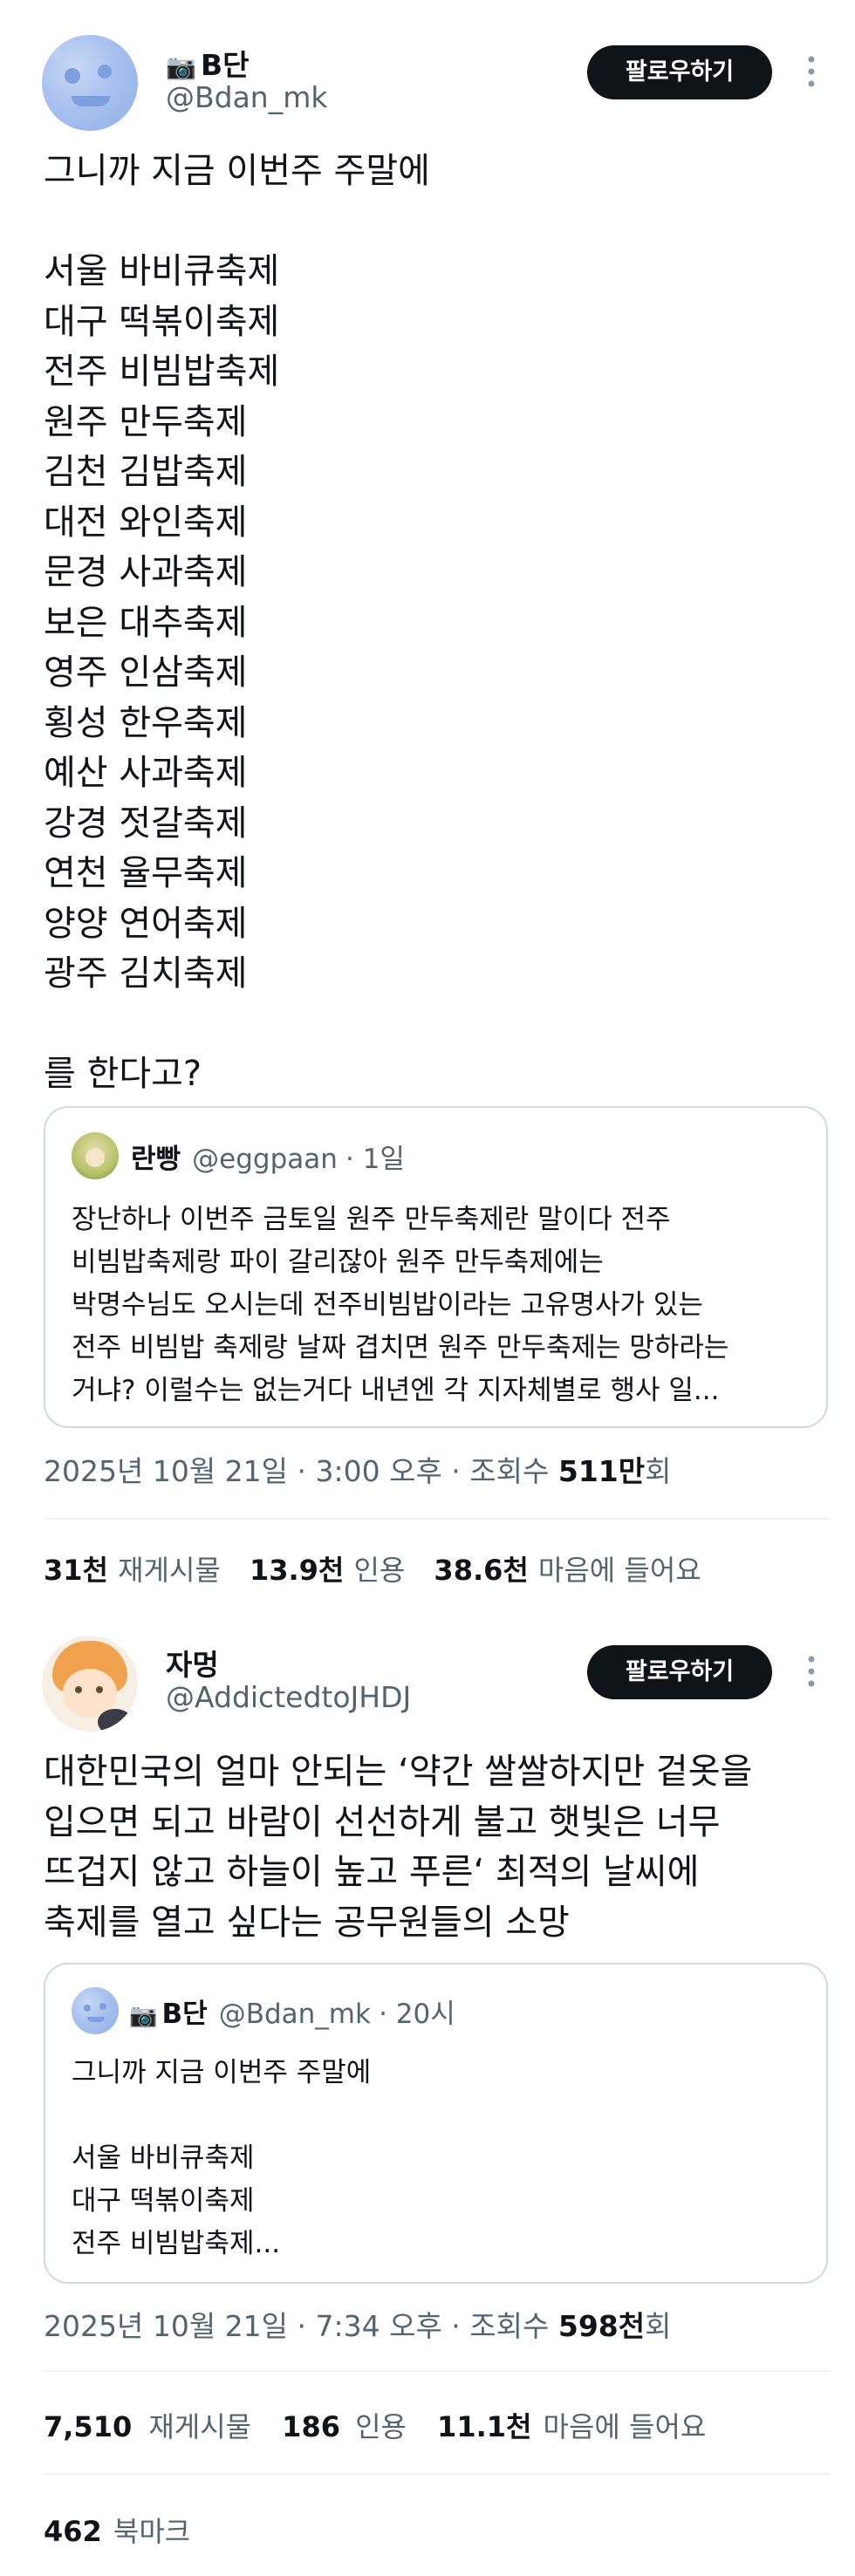 The height and width of the screenshot is (2576, 855). I want to click on quoted-tweet-time: · 1일, so click(375, 1159).